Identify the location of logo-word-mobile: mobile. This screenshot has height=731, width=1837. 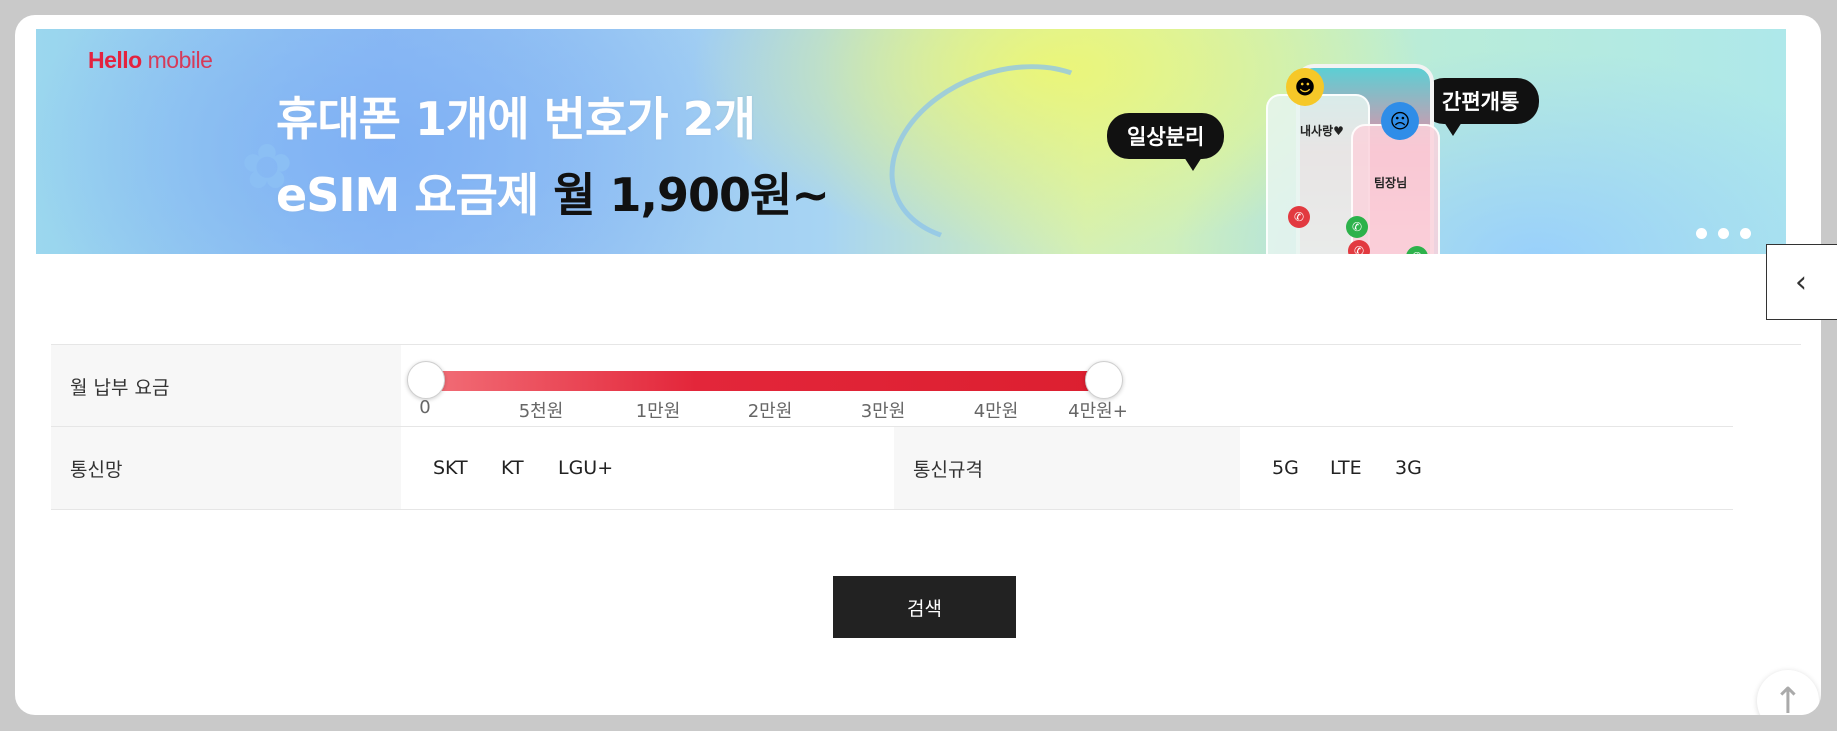
(177, 60).